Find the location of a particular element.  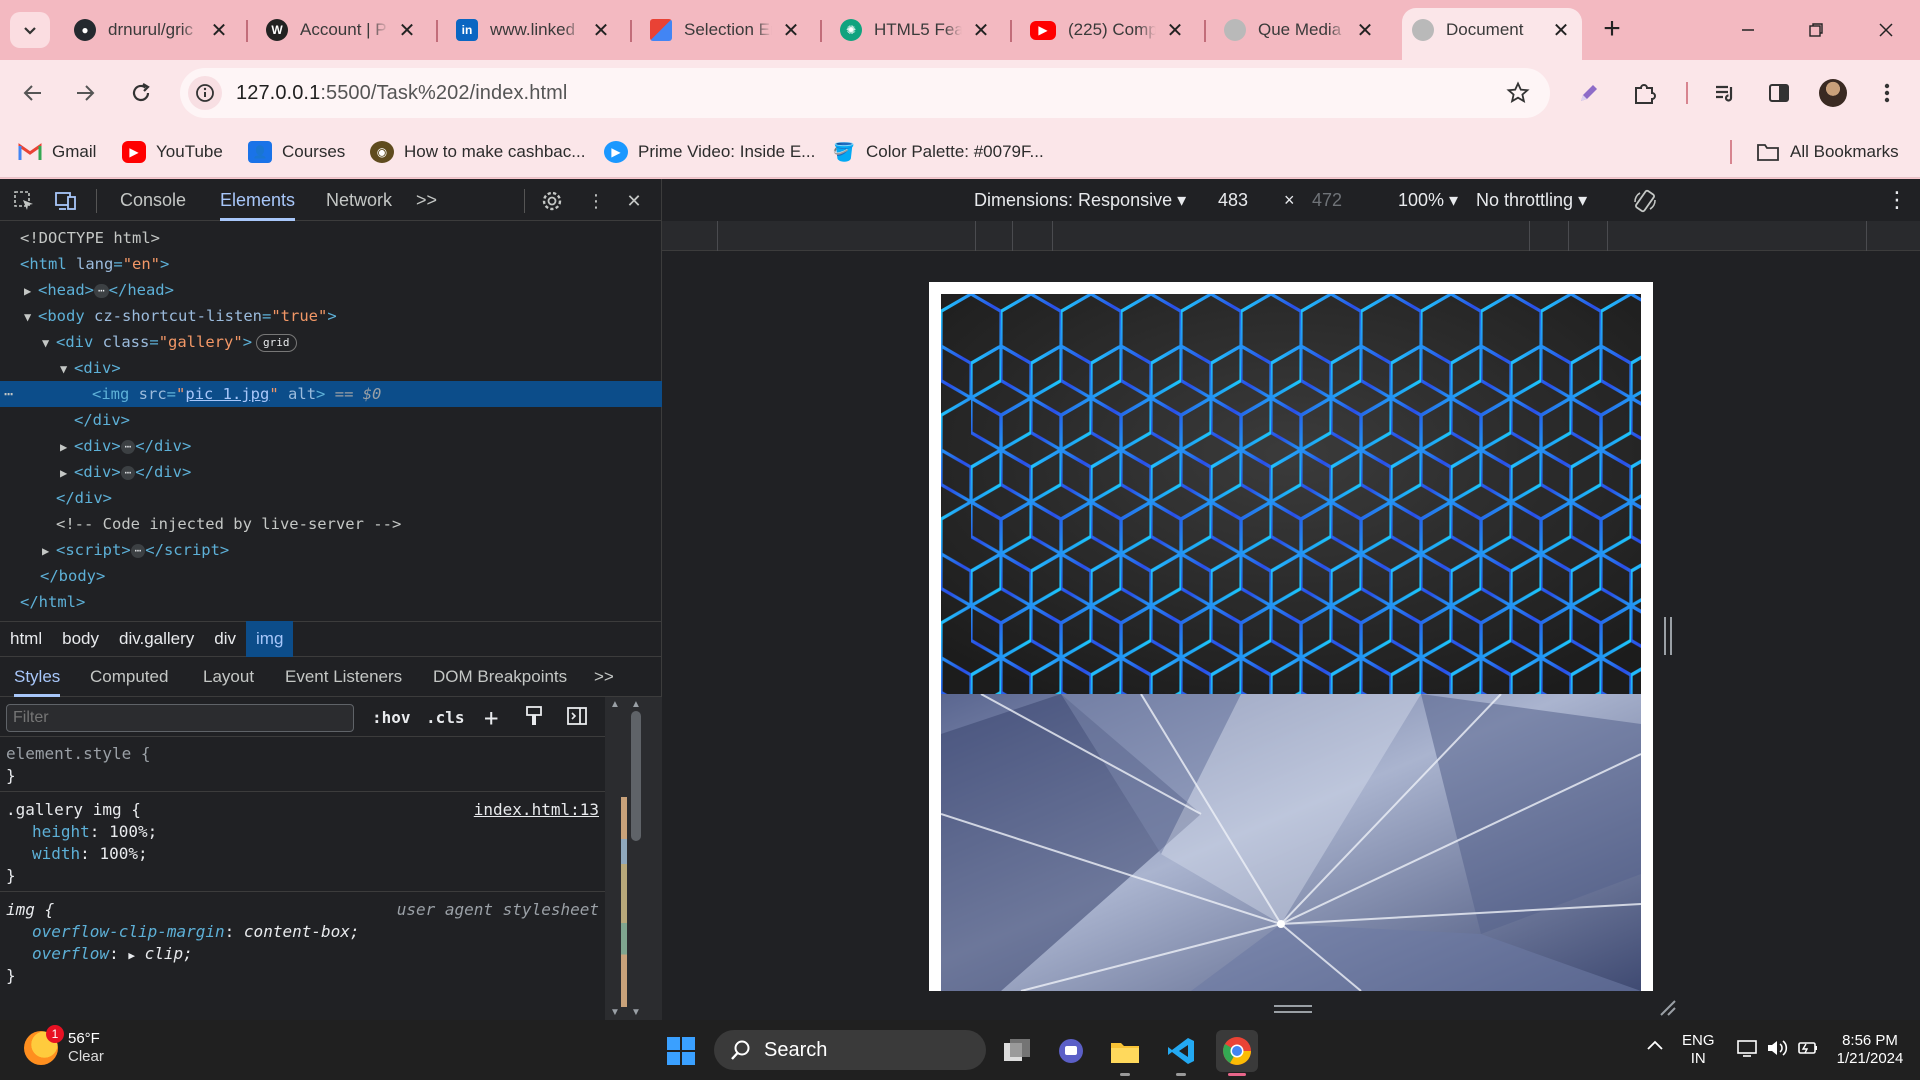

site-info-icon is located at coordinates (205, 93).